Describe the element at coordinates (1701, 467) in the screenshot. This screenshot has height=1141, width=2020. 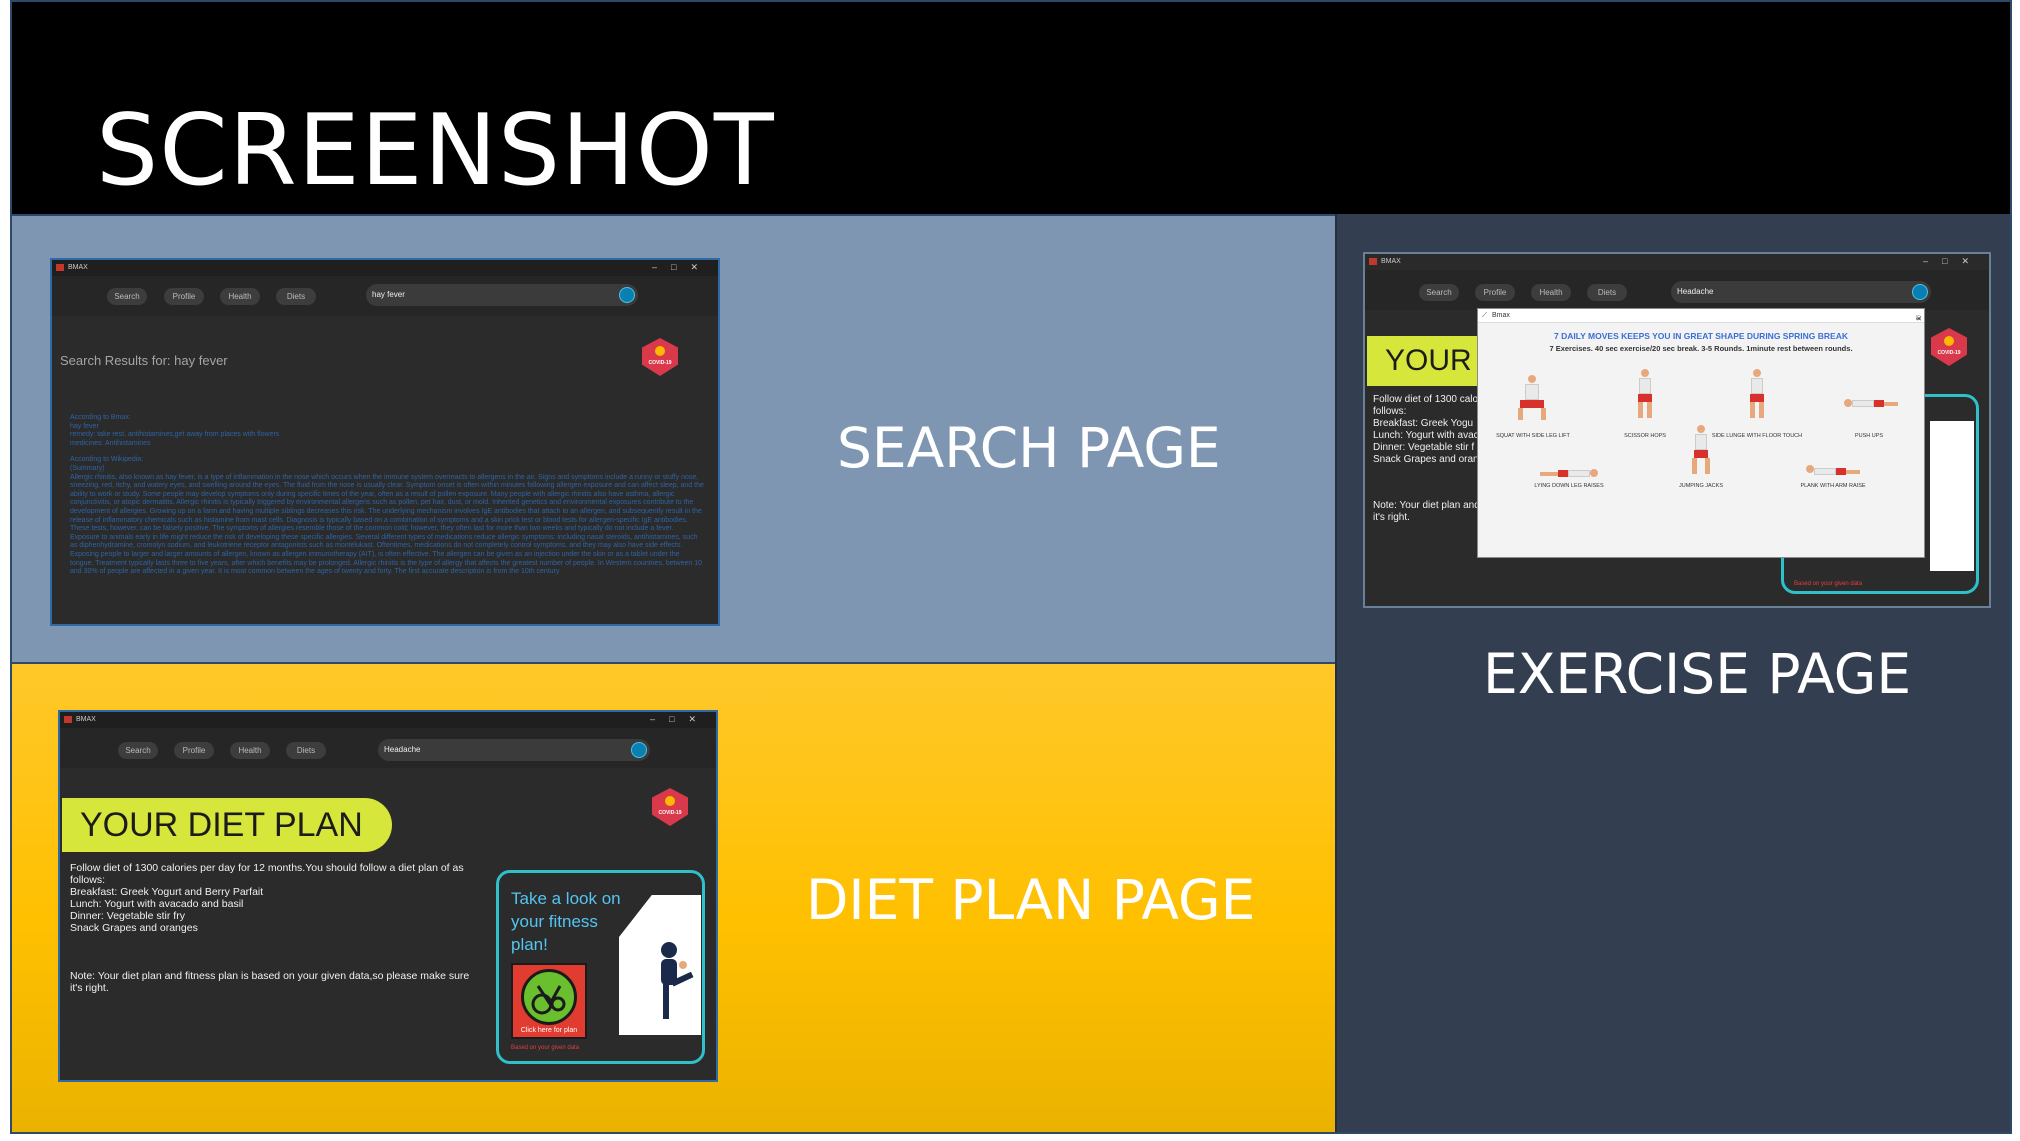
I see `exercise-item: JUMPING JACKS` at that location.